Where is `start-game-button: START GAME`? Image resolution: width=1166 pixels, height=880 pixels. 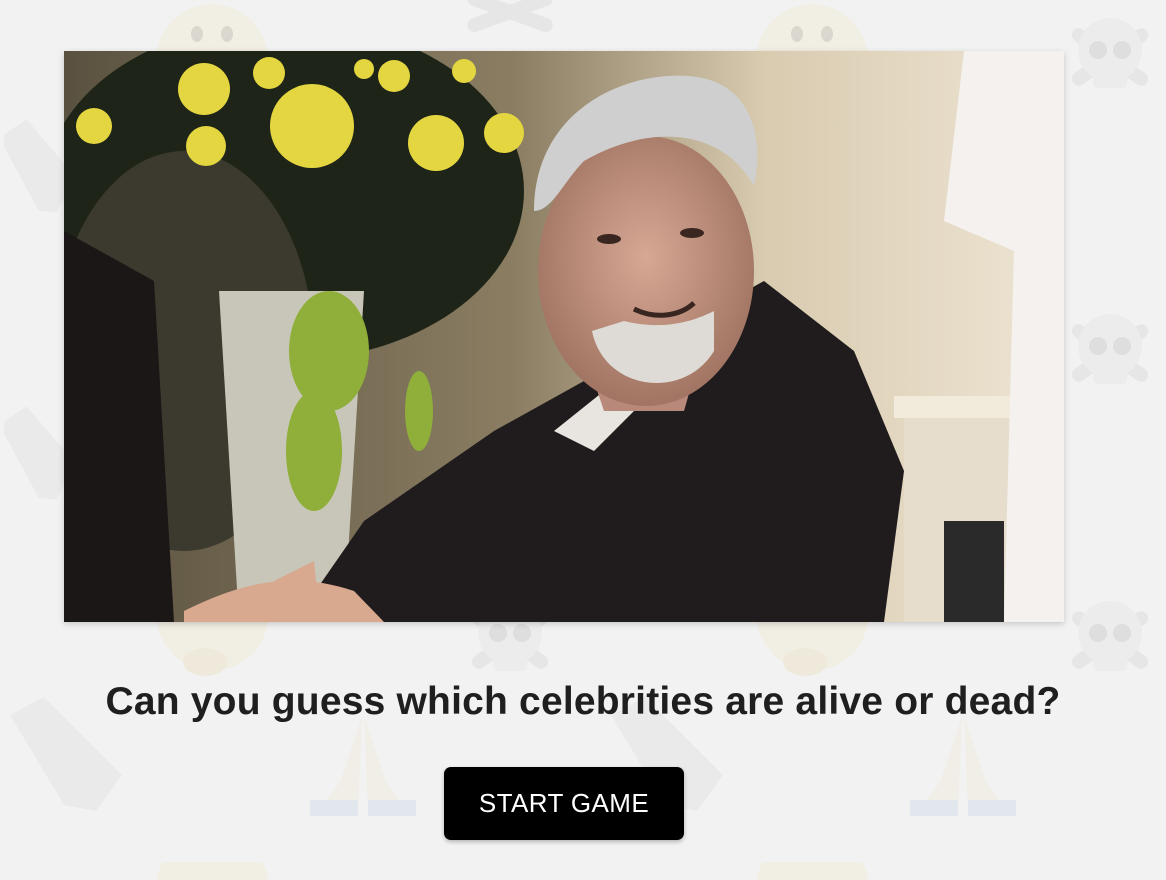
start-game-button: START GAME is located at coordinates (564, 803).